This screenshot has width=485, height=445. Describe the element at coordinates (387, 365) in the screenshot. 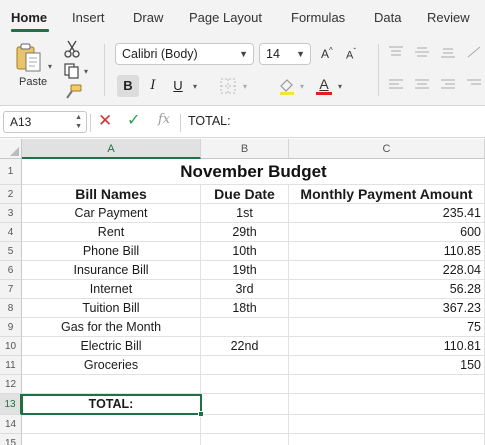

I see `amount-cell: 150` at that location.